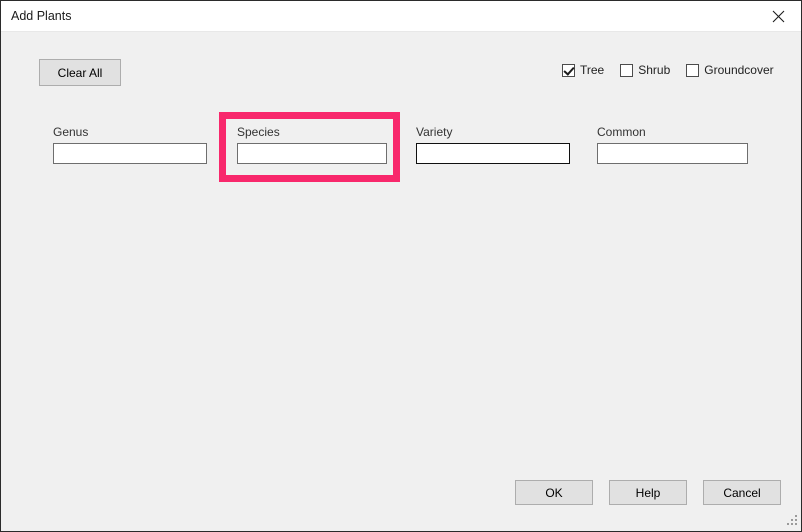 The height and width of the screenshot is (532, 802). I want to click on resize-grip-icon, so click(791, 521).